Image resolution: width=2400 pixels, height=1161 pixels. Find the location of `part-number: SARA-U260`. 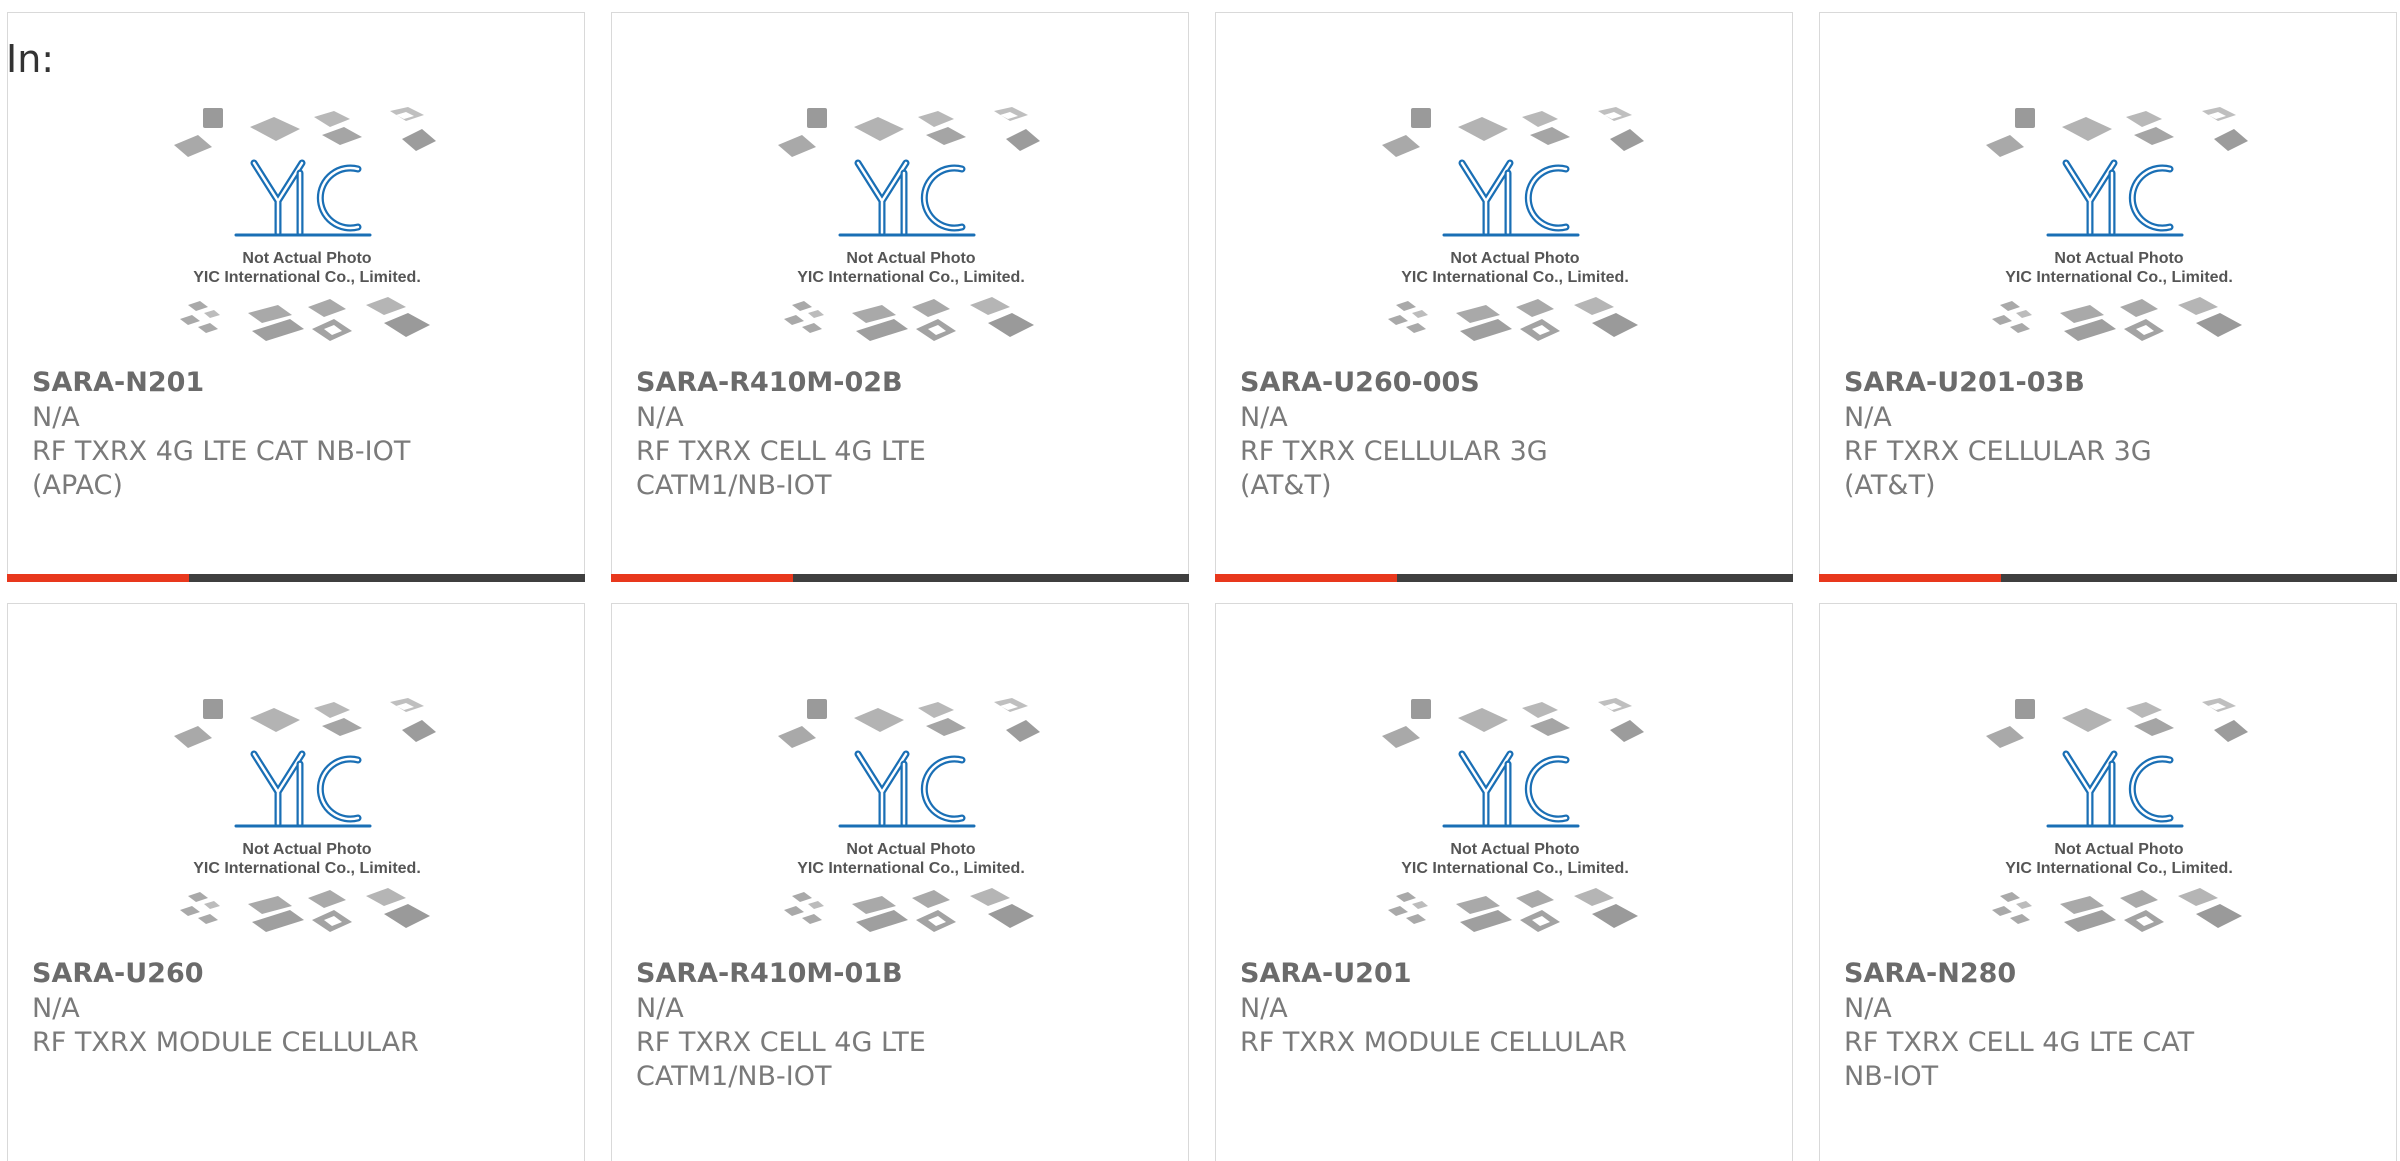

part-number: SARA-U260 is located at coordinates (292, 974).